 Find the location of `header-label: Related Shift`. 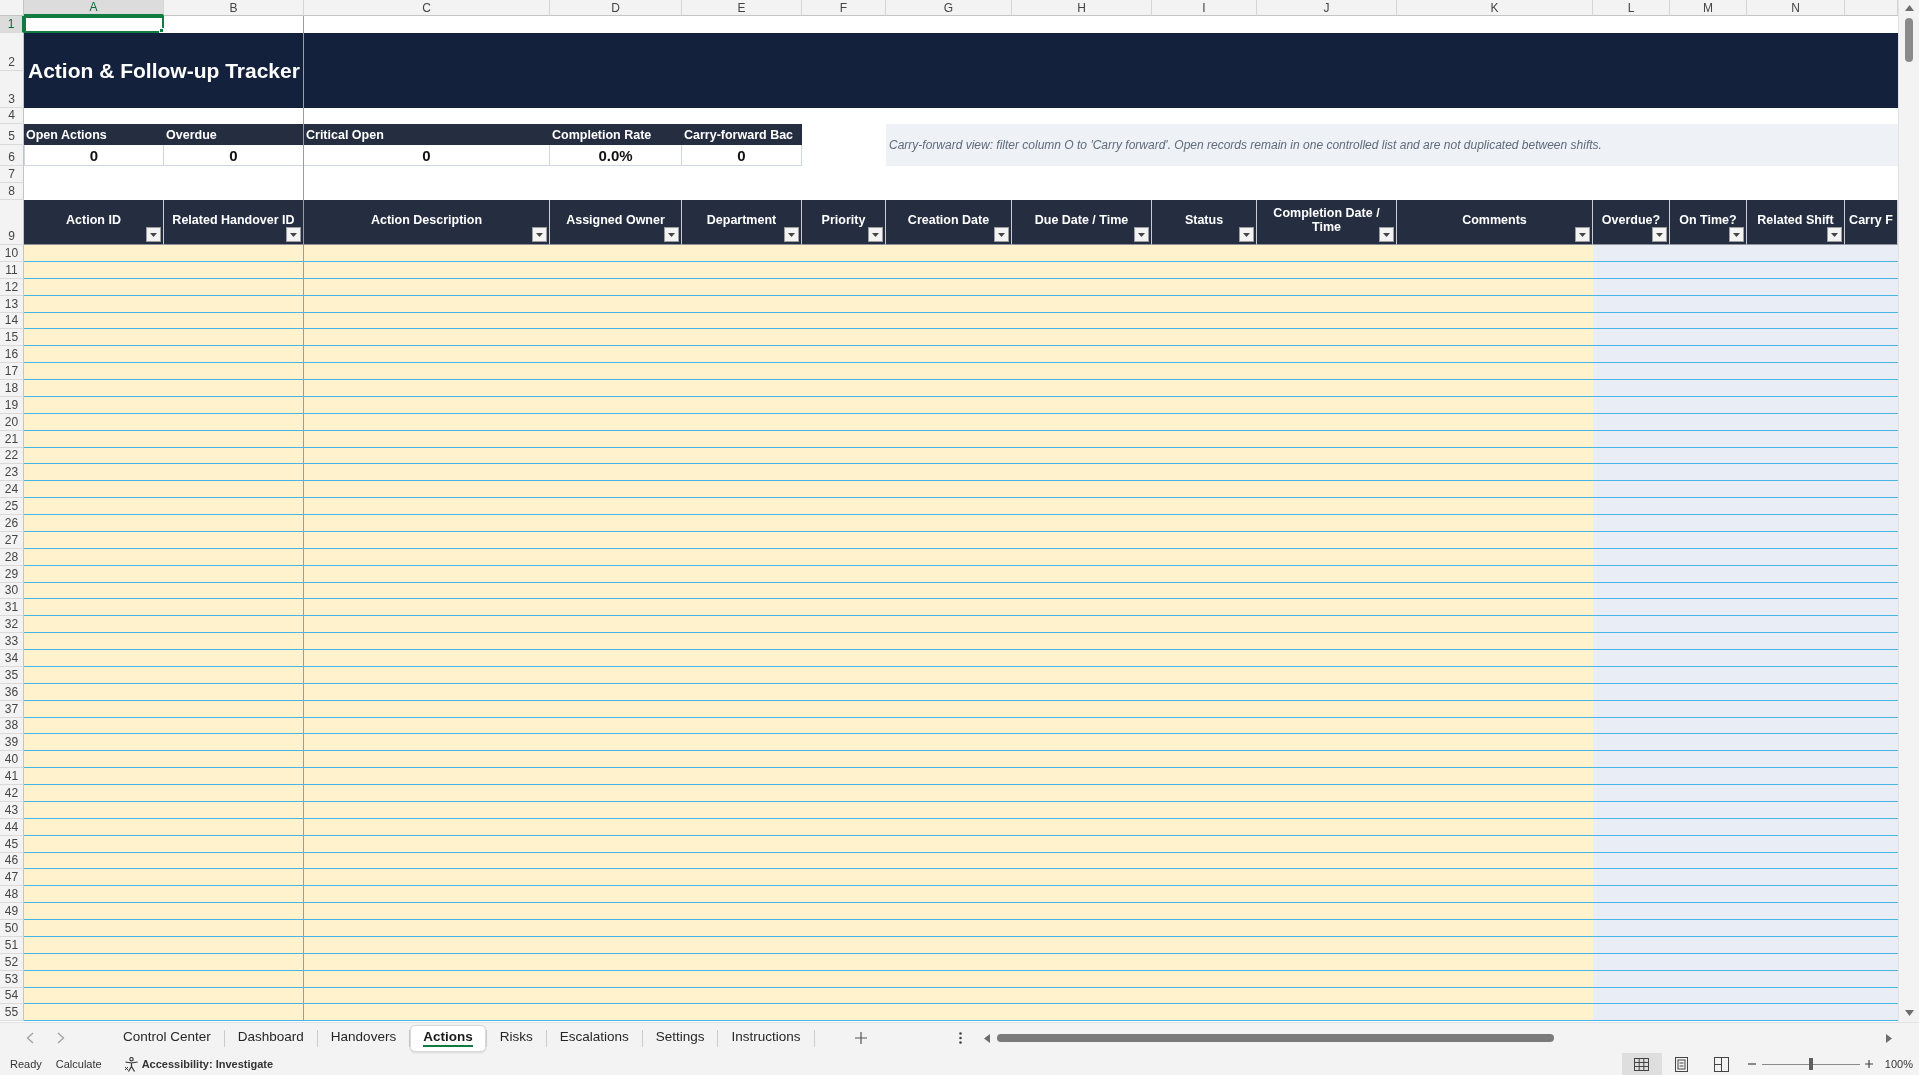

header-label: Related Shift is located at coordinates (1795, 219).